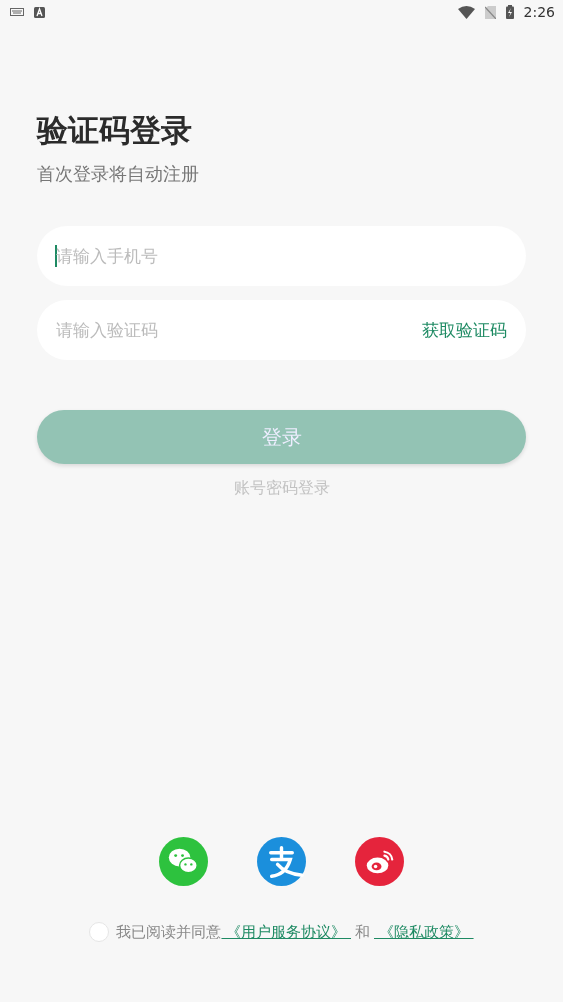 Image resolution: width=563 pixels, height=1002 pixels. I want to click on chat-bubbles-icon, so click(183, 861).